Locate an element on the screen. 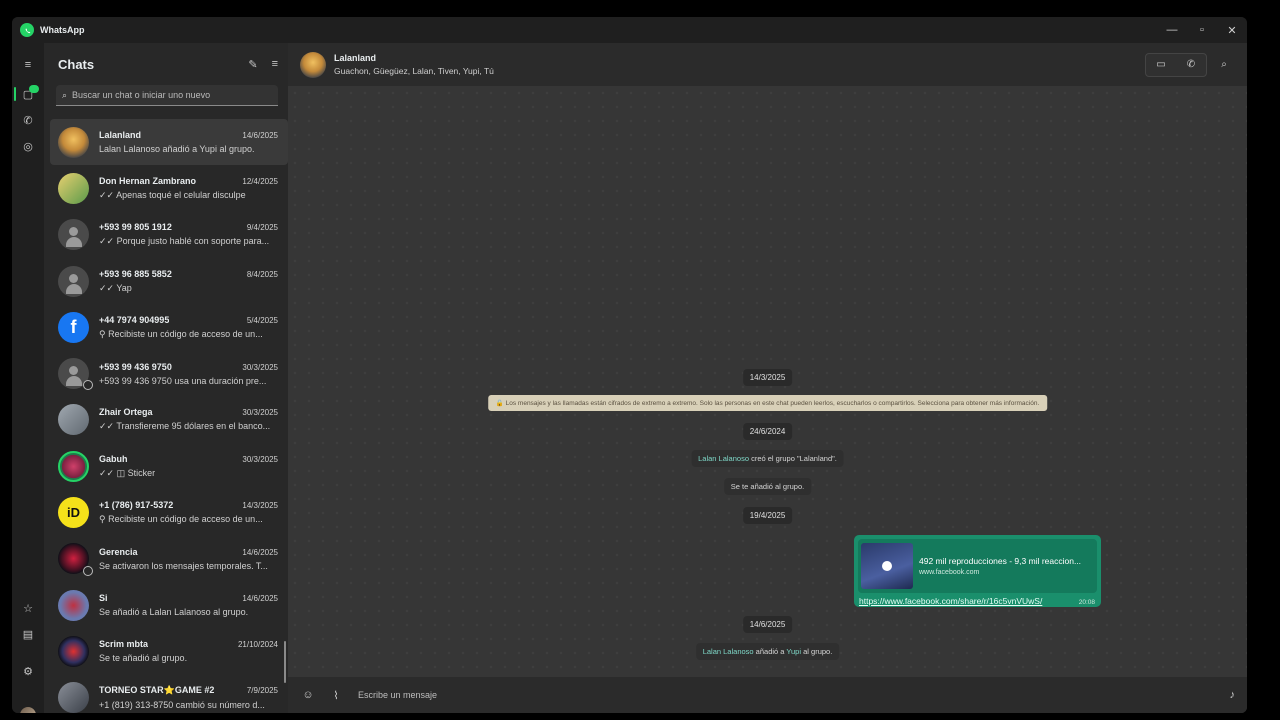 This screenshot has height=720, width=1280. chat-date: 8/4/2025 is located at coordinates (262, 274).